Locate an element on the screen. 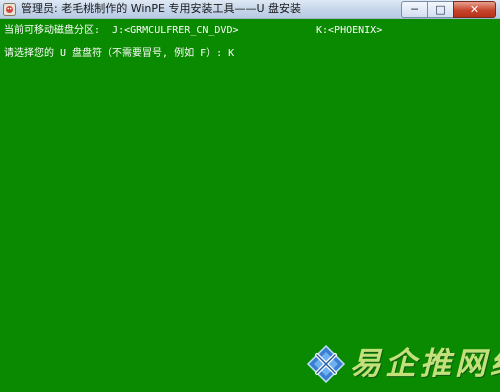  app-icon is located at coordinates (9, 9).